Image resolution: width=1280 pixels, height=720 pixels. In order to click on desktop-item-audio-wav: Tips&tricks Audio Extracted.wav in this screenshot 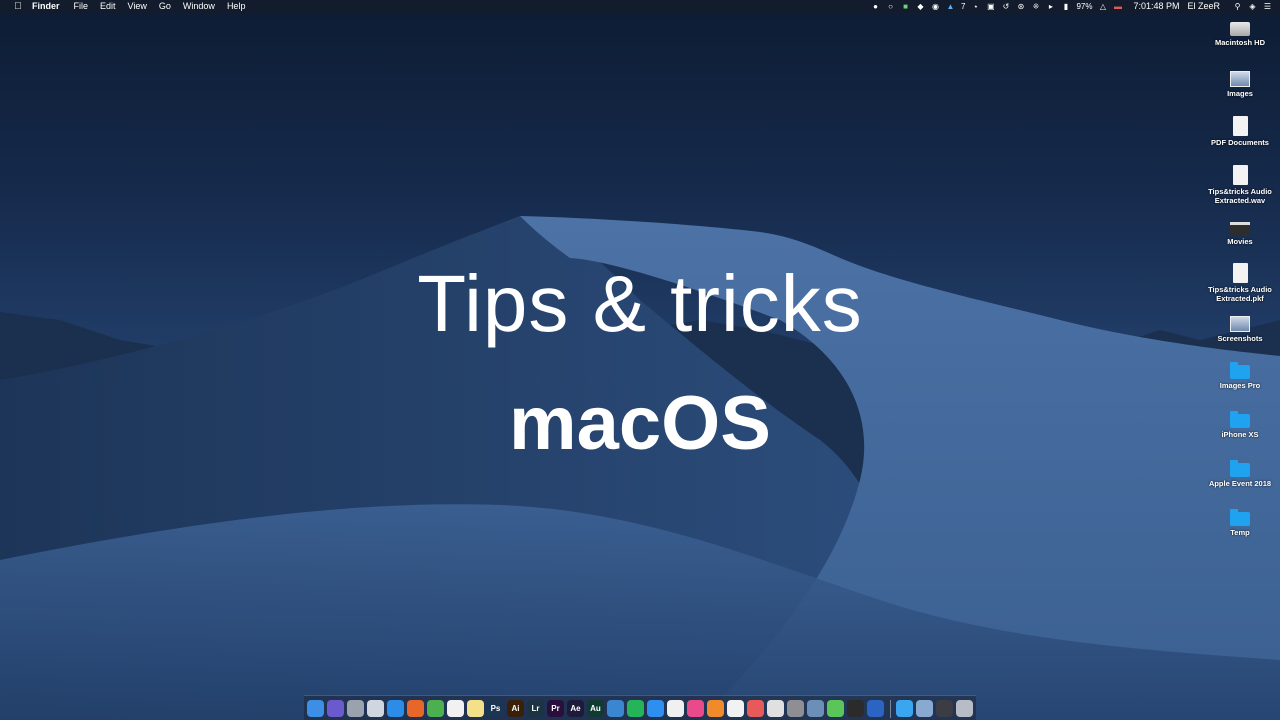, I will do `click(1240, 185)`.